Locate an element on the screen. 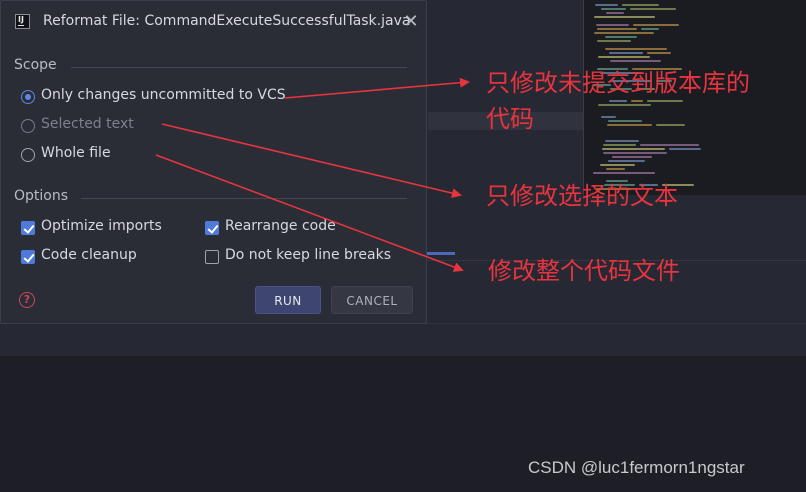 The width and height of the screenshot is (806, 492). app-icon-text: IJ is located at coordinates (21, 19).